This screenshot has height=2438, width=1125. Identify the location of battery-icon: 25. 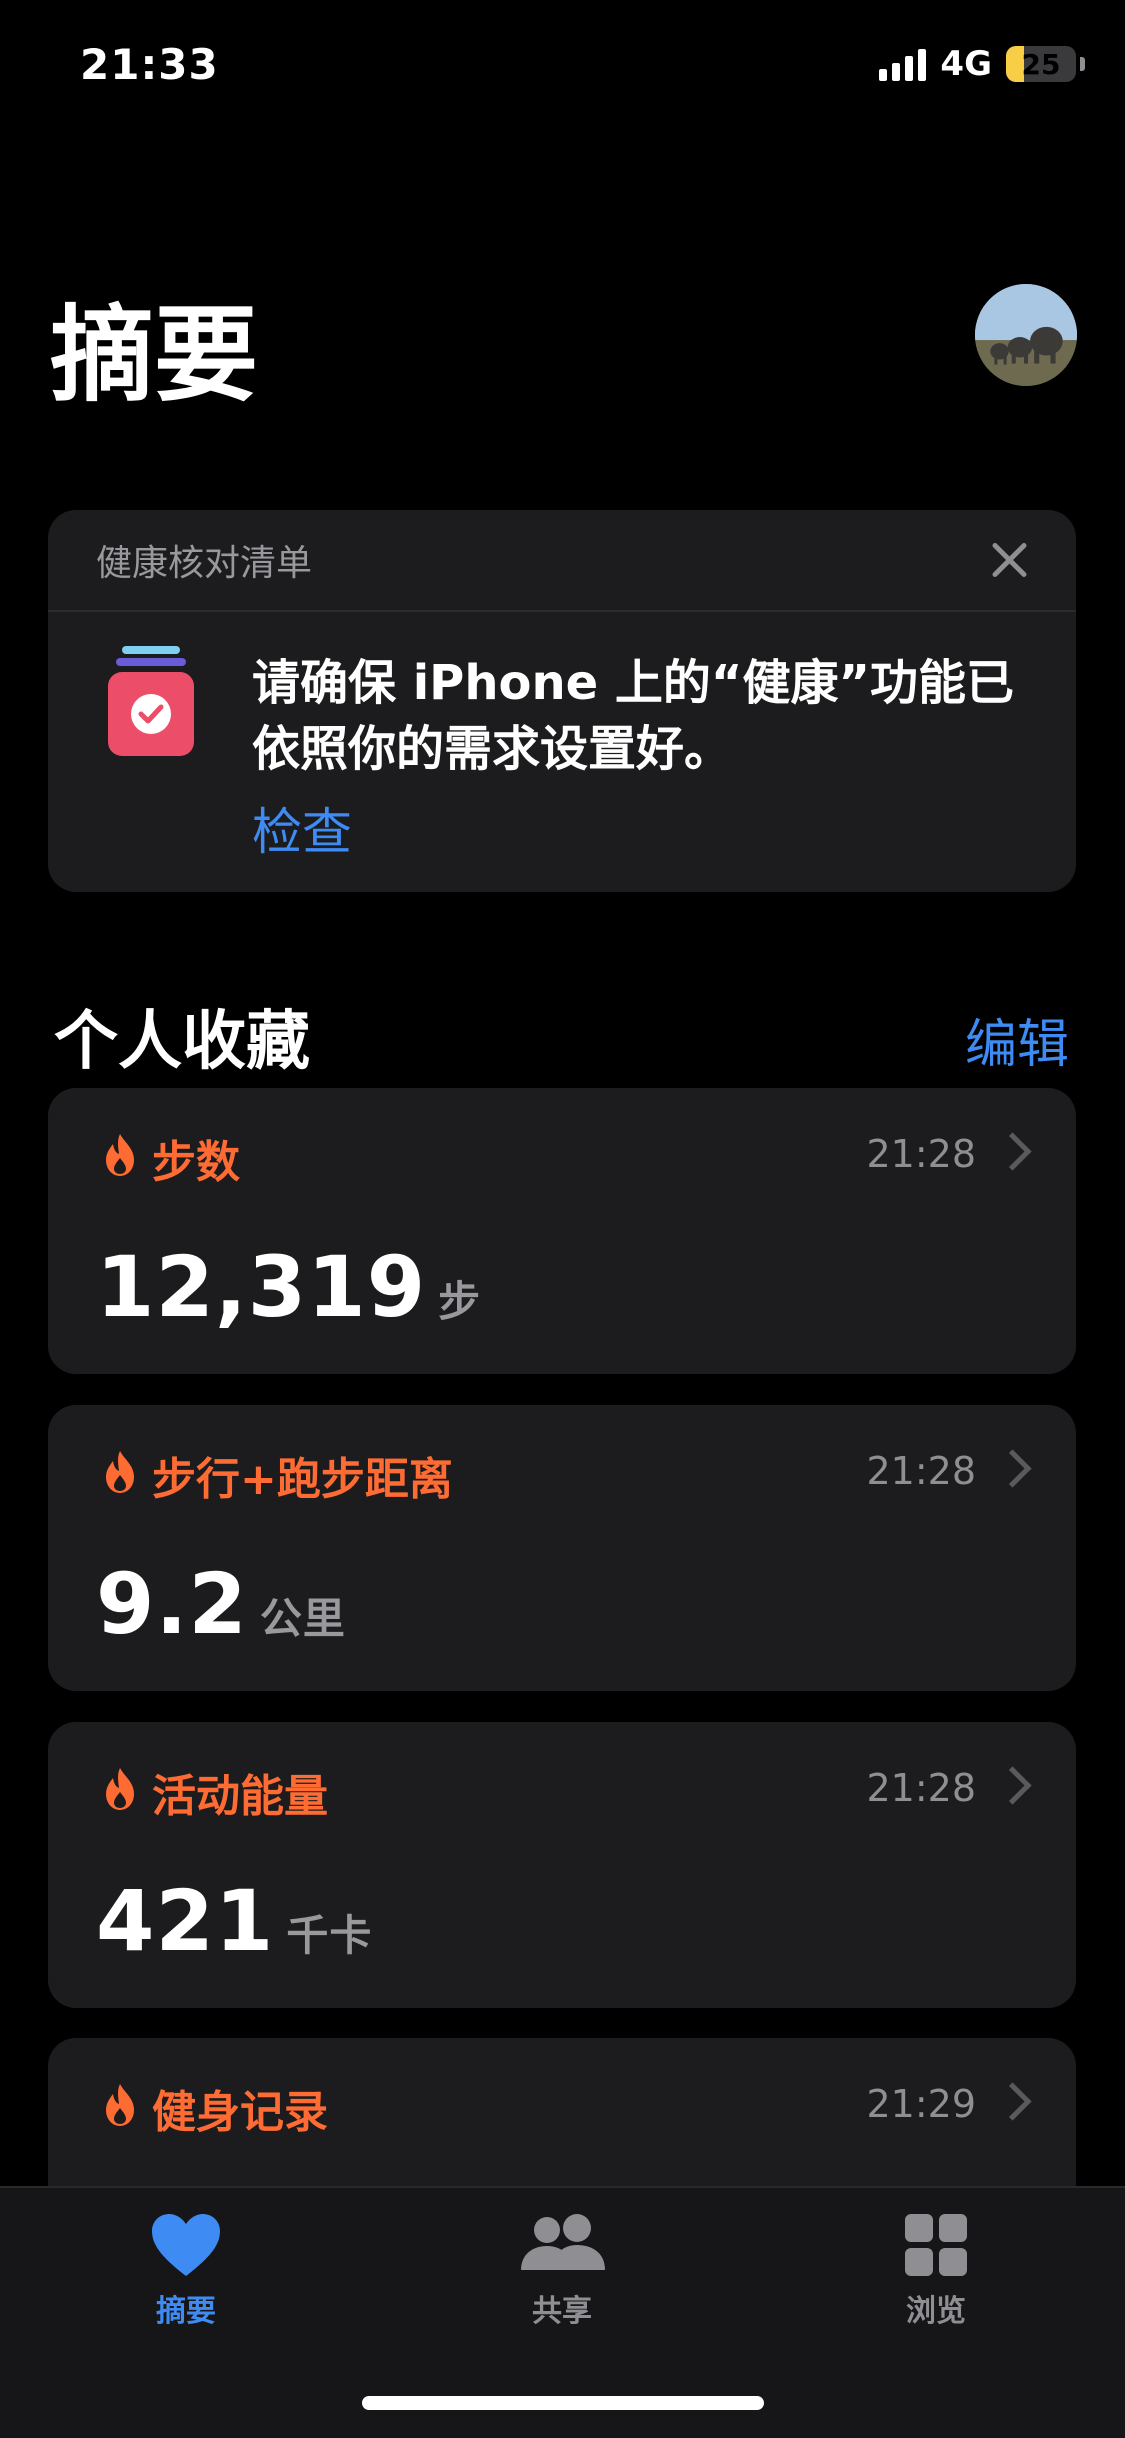
(1041, 64).